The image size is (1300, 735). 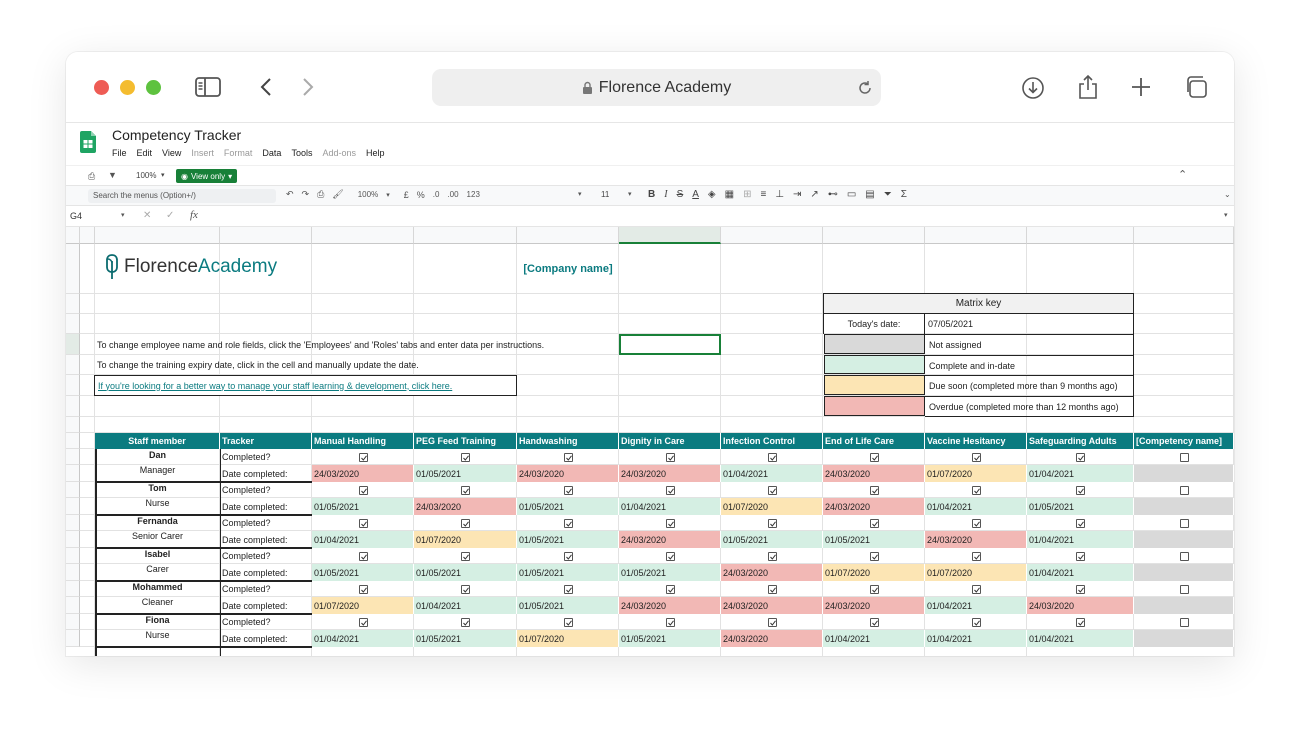 What do you see at coordinates (146, 175) in the screenshot?
I see `zoom-select-small: 100%` at bounding box center [146, 175].